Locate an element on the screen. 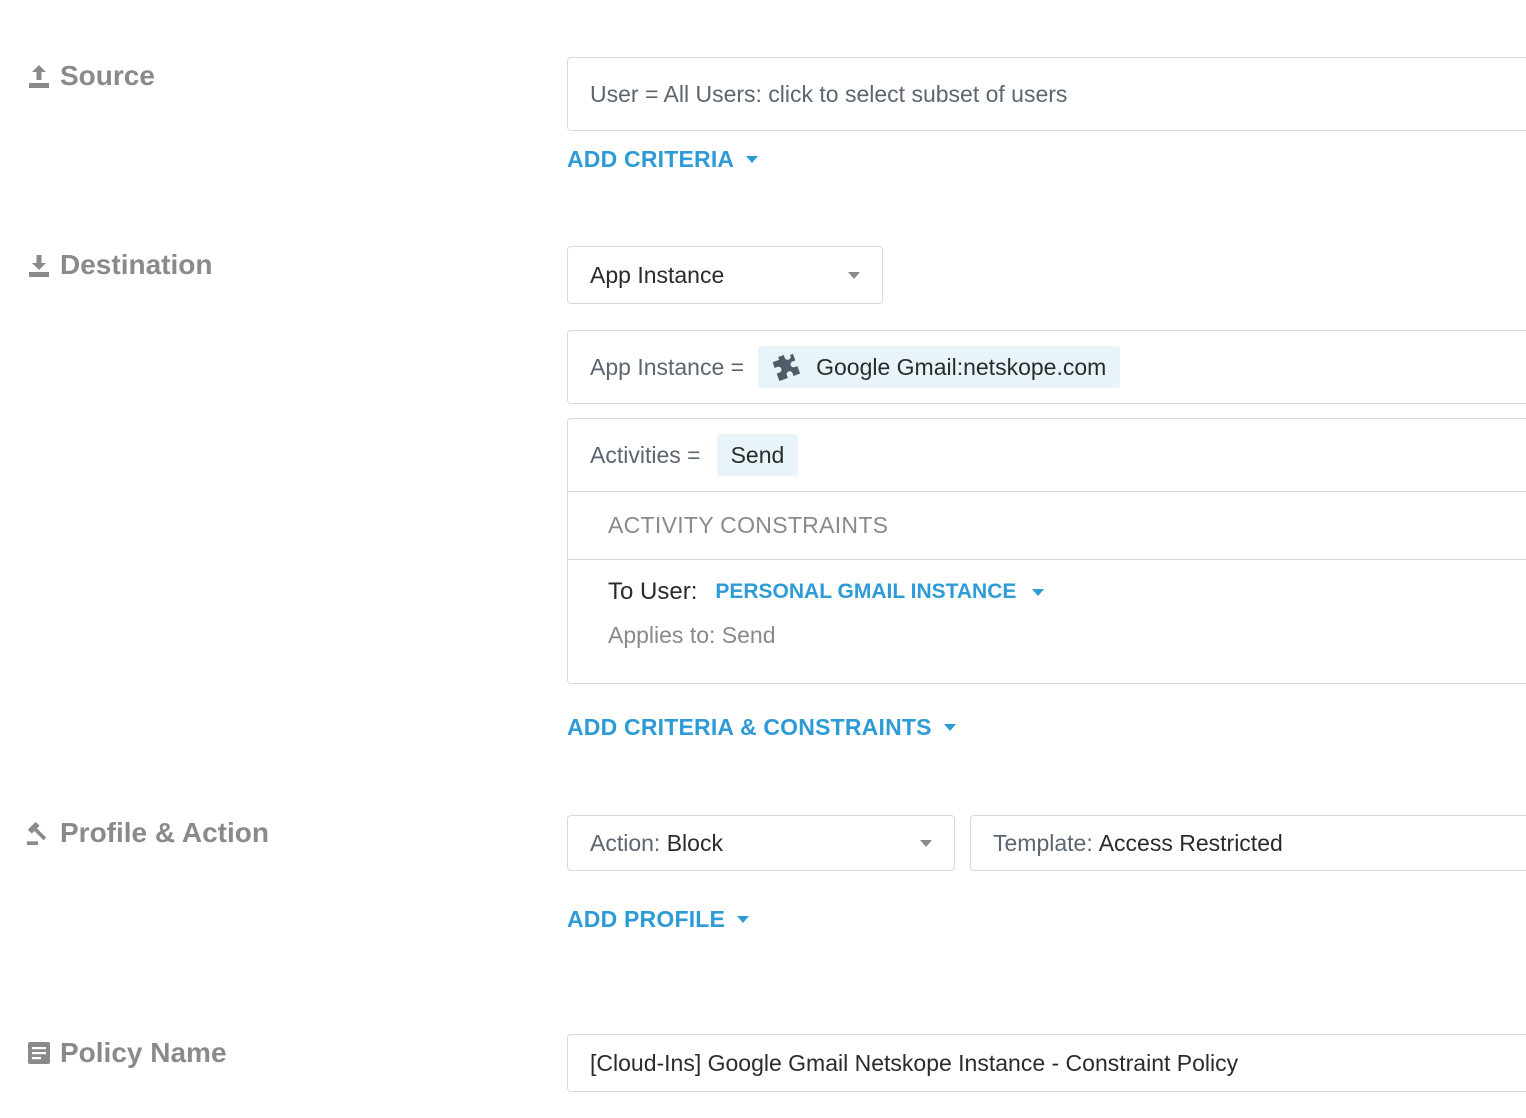 The height and width of the screenshot is (1118, 1526). activity-chip-send: Send is located at coordinates (757, 455).